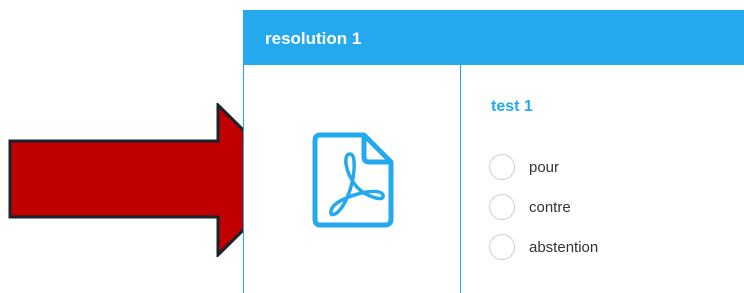 The height and width of the screenshot is (293, 744). Describe the element at coordinates (353, 180) in the screenshot. I see `pdf-file-icon` at that location.